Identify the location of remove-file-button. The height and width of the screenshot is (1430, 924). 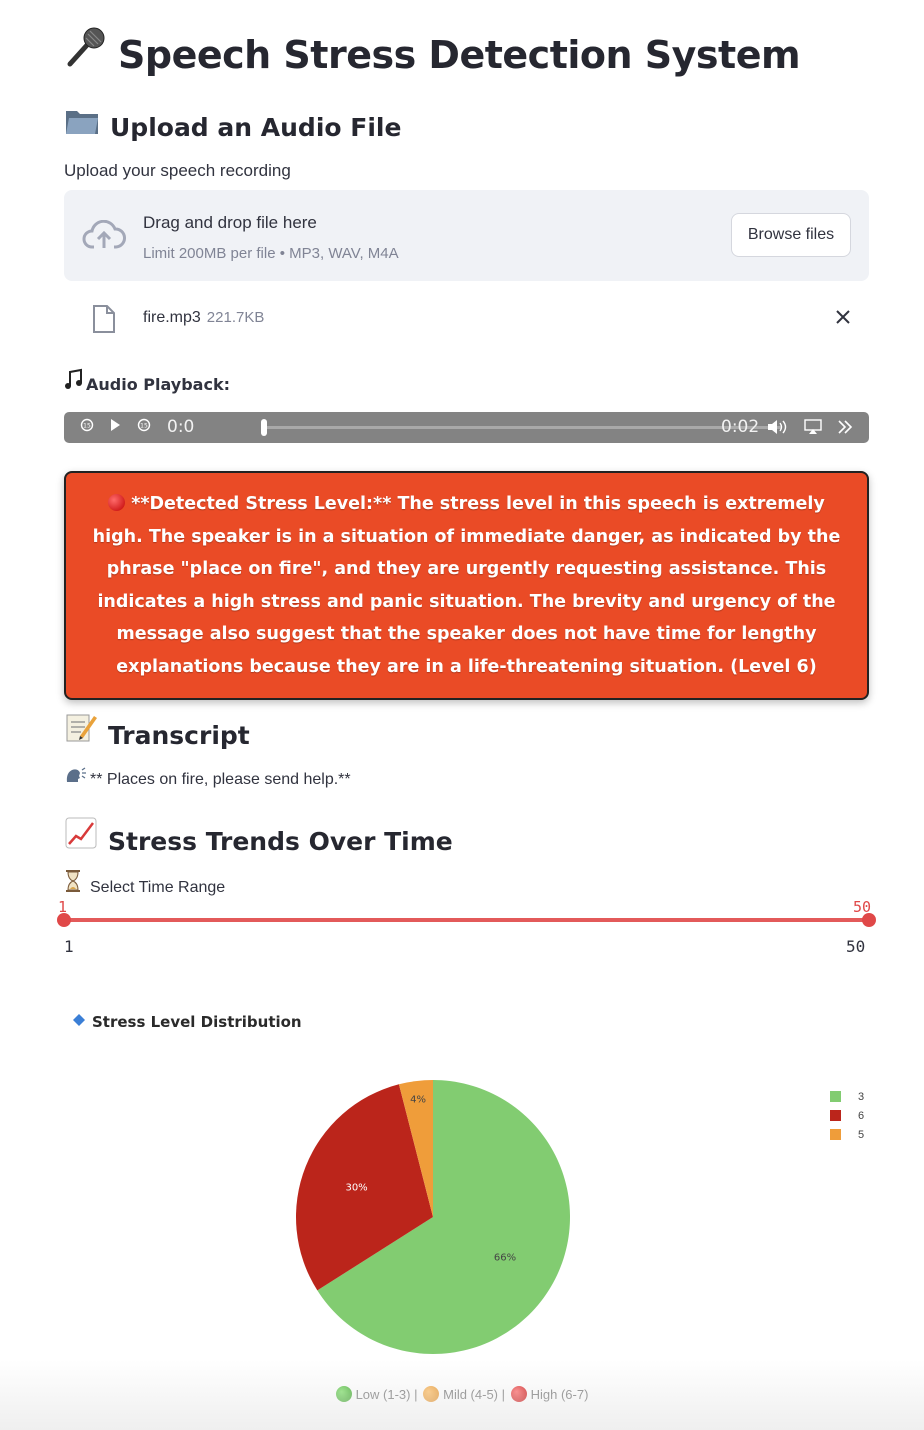
(843, 319).